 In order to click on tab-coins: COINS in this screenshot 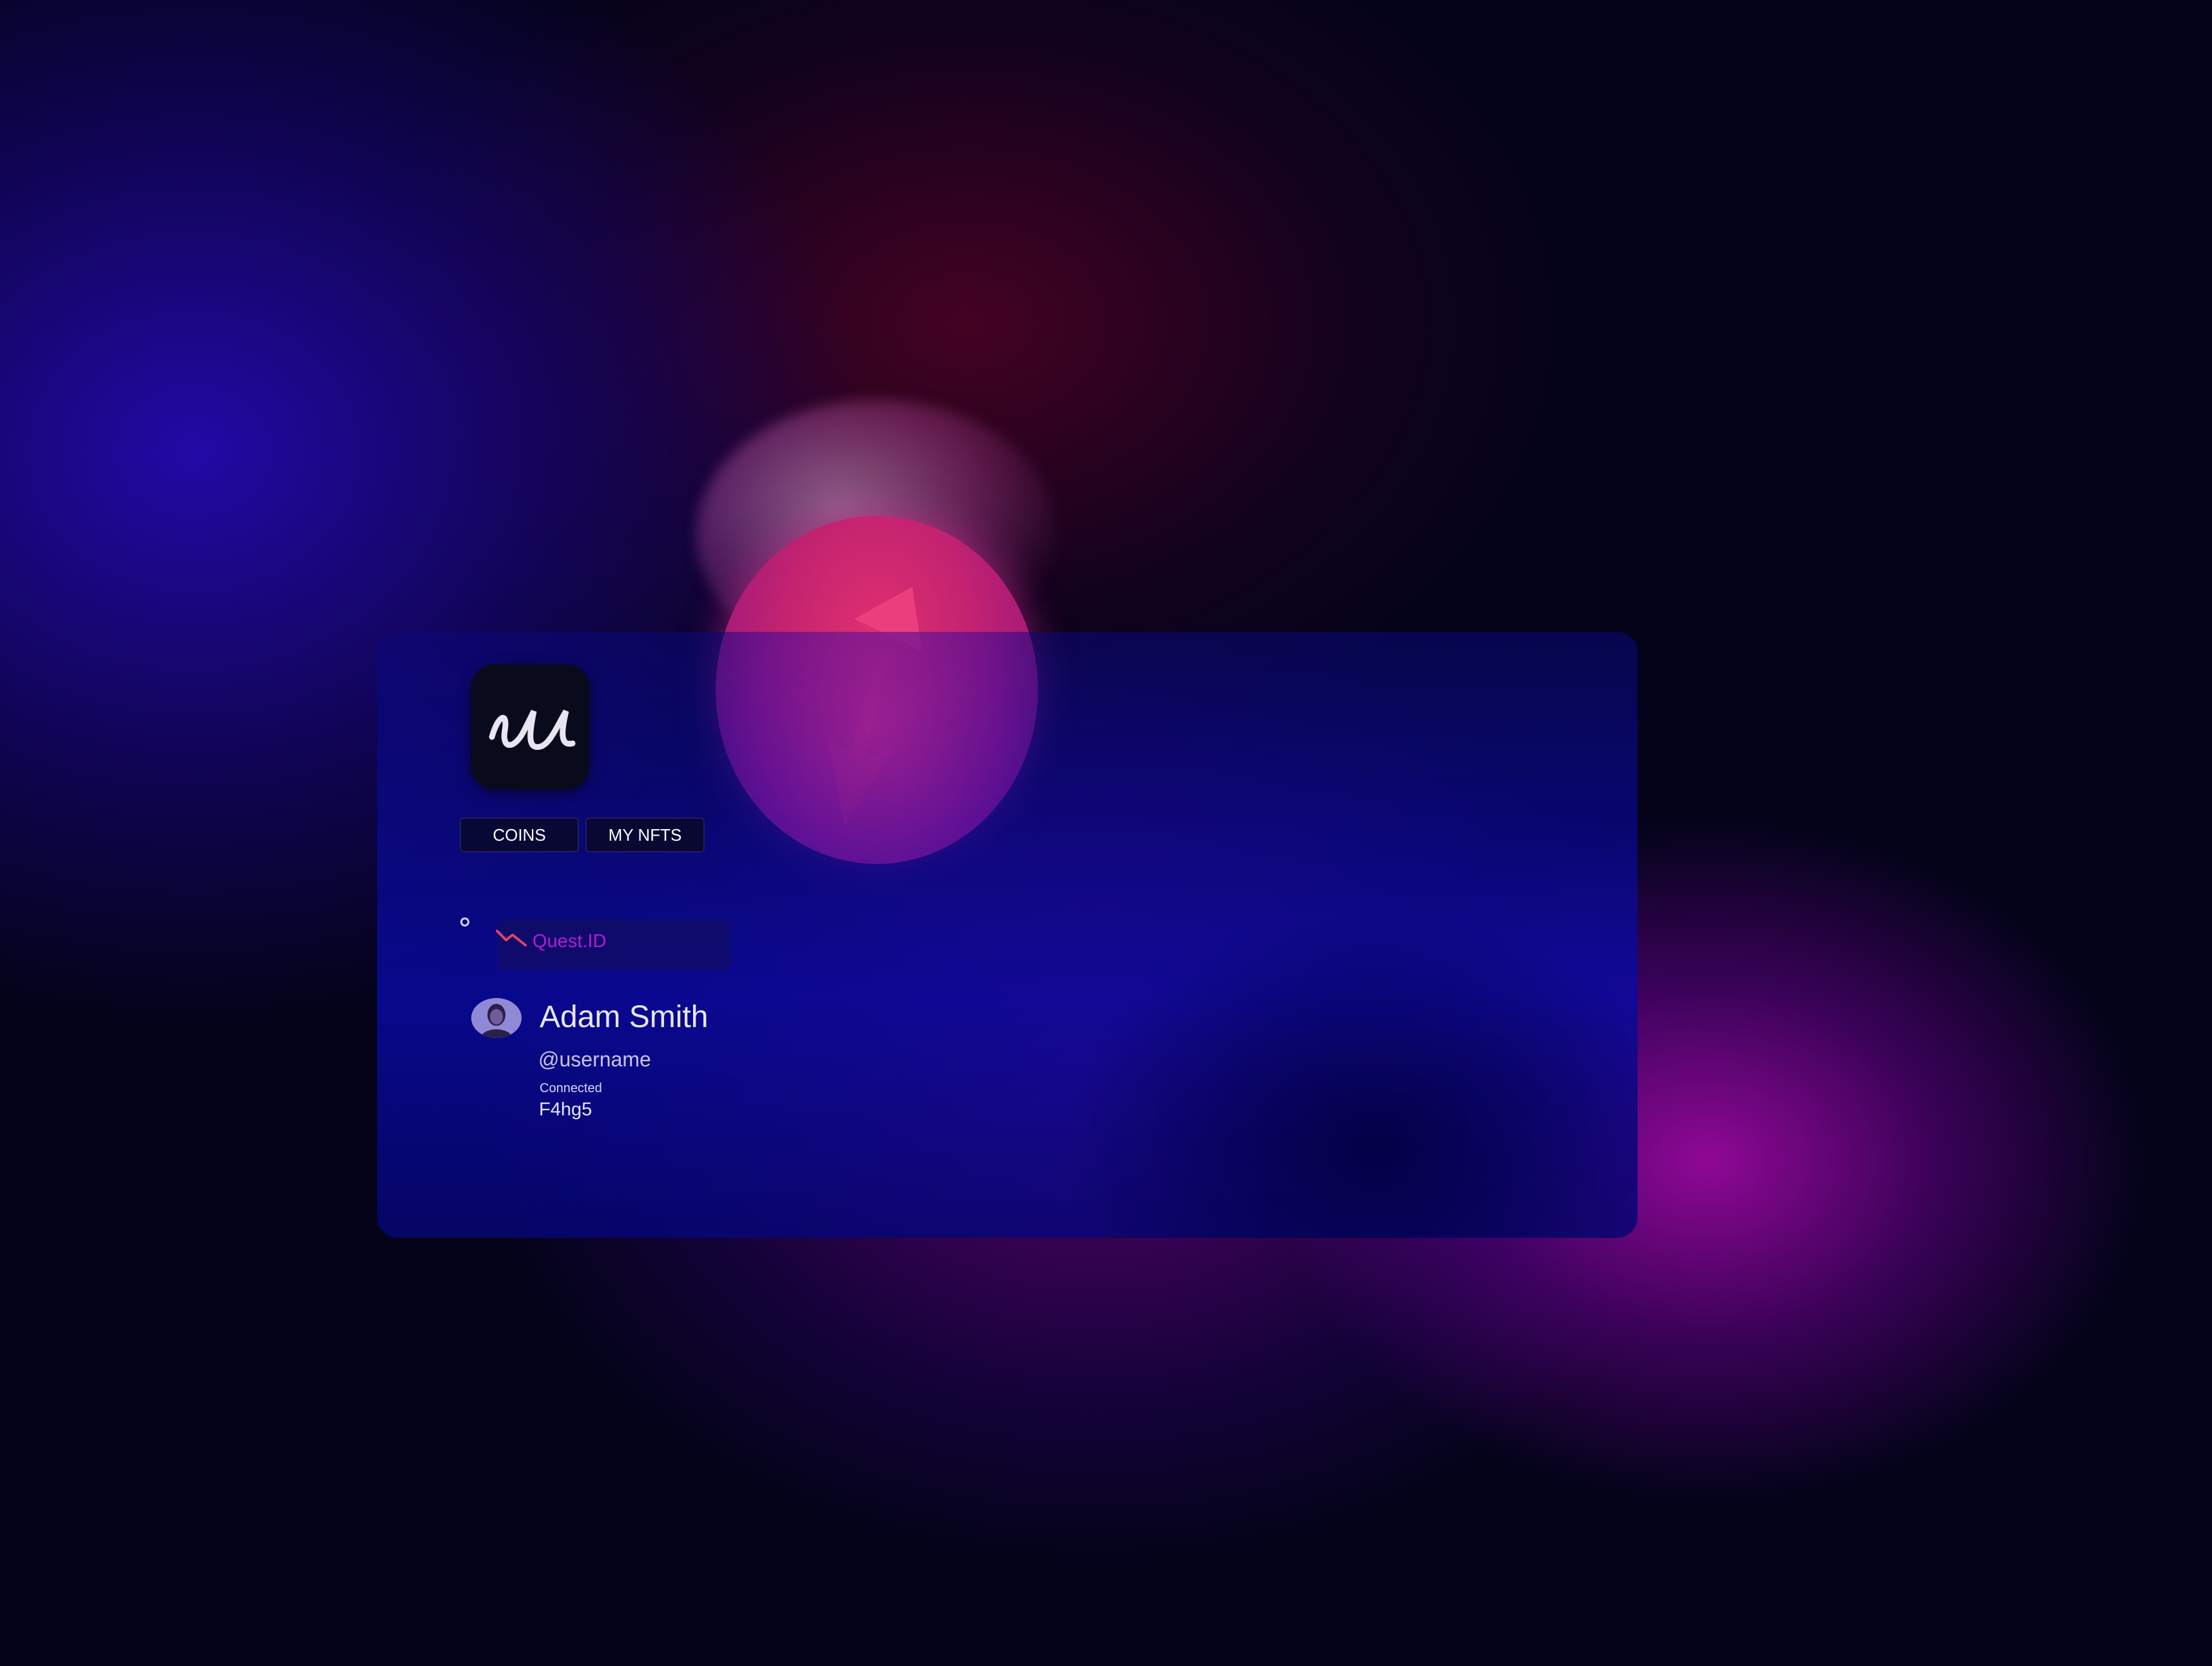, I will do `click(519, 835)`.